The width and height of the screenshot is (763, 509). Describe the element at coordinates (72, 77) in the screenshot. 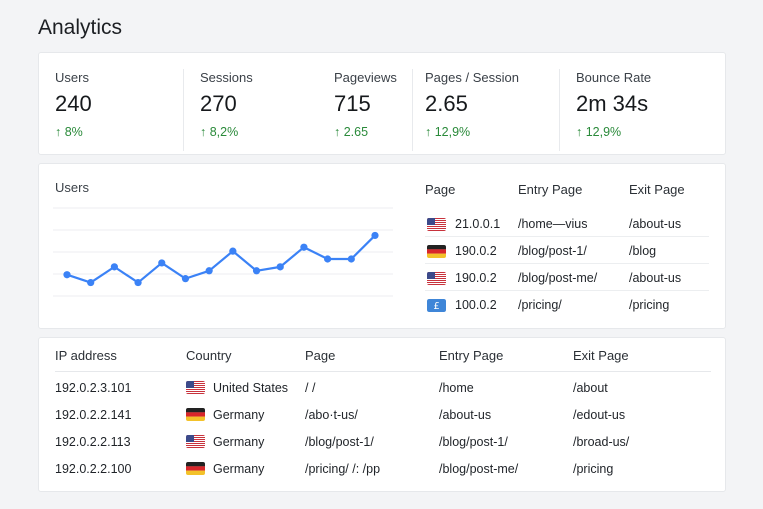

I see `stat-label: Users` at that location.